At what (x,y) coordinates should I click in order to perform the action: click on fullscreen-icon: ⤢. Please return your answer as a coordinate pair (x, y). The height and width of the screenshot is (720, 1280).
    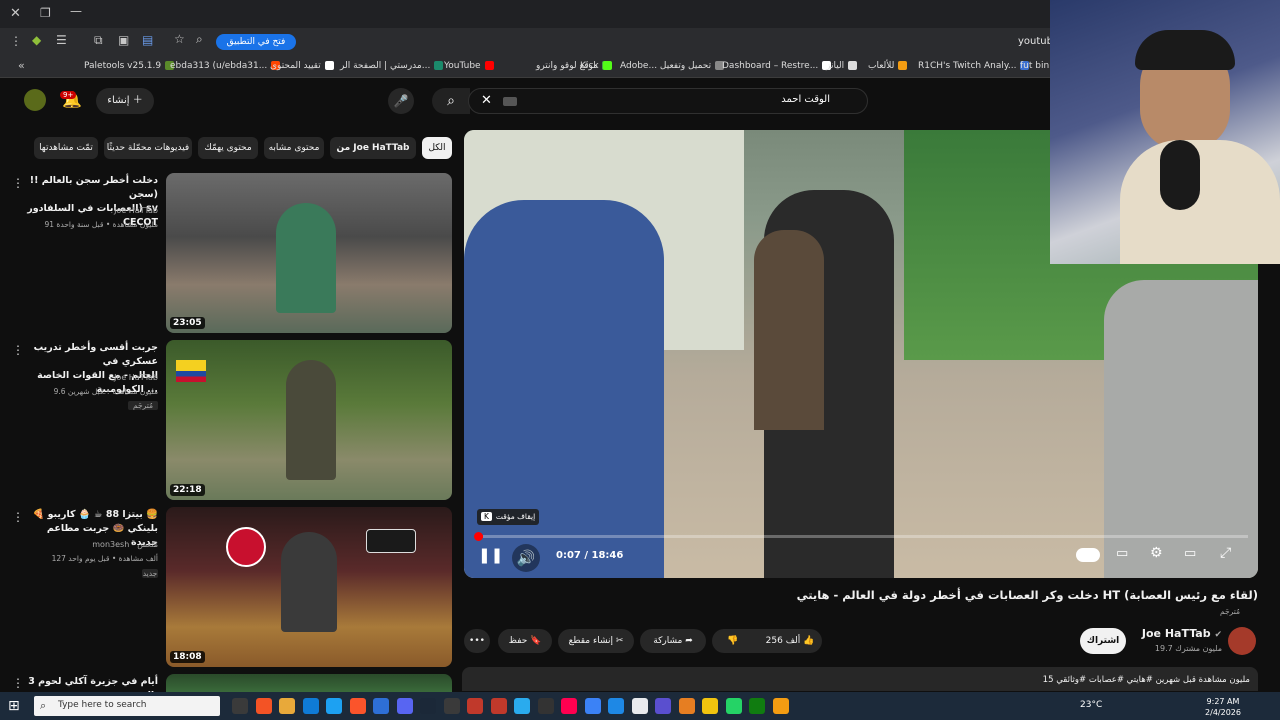
    Looking at the image, I should click on (1225, 553).